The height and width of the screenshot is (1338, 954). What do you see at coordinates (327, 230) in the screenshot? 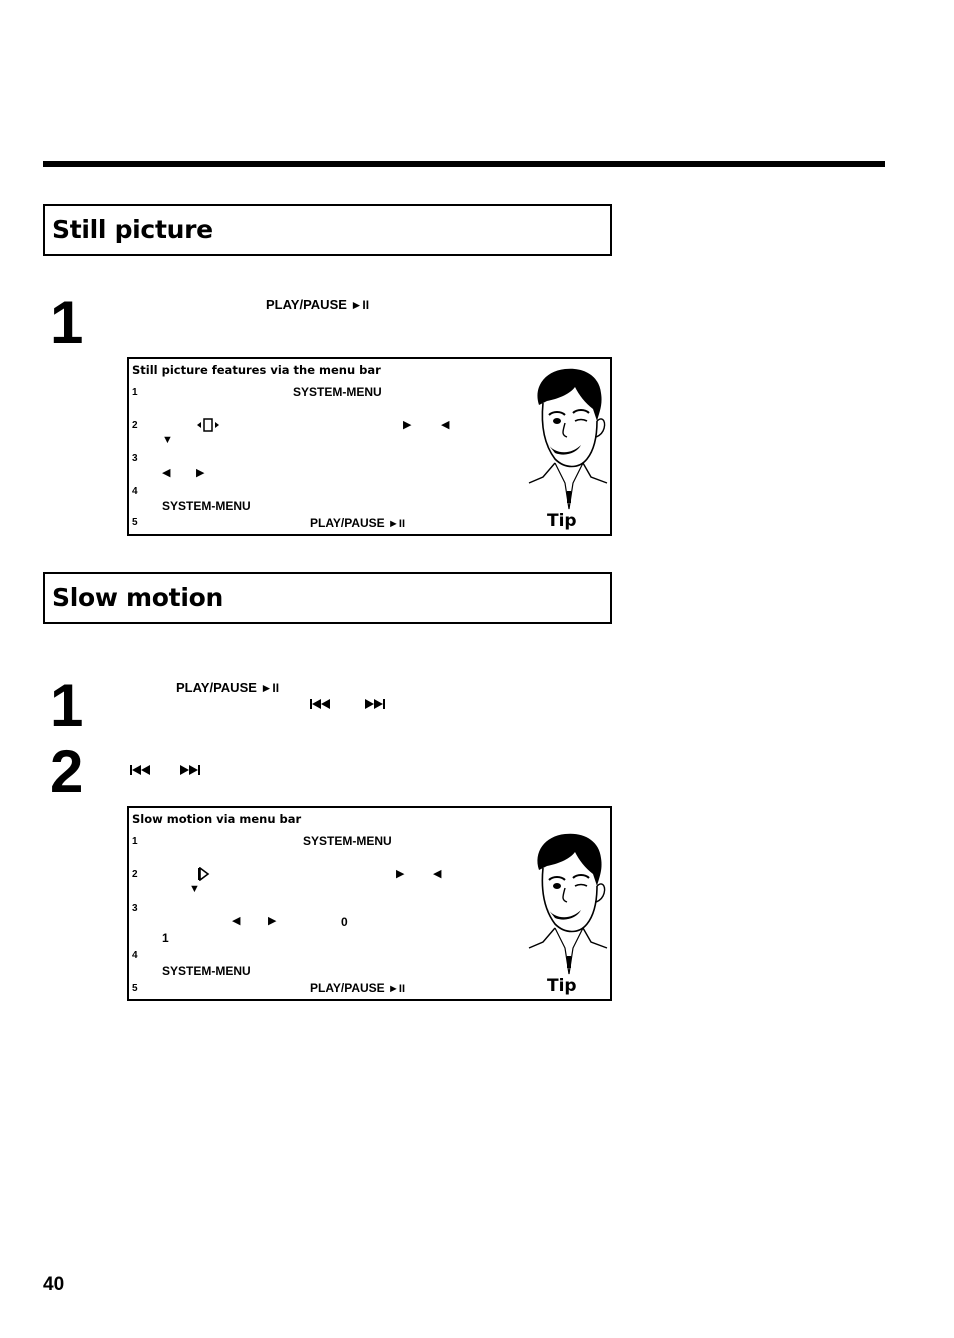
I see `section-header-still-picture: Still picture` at bounding box center [327, 230].